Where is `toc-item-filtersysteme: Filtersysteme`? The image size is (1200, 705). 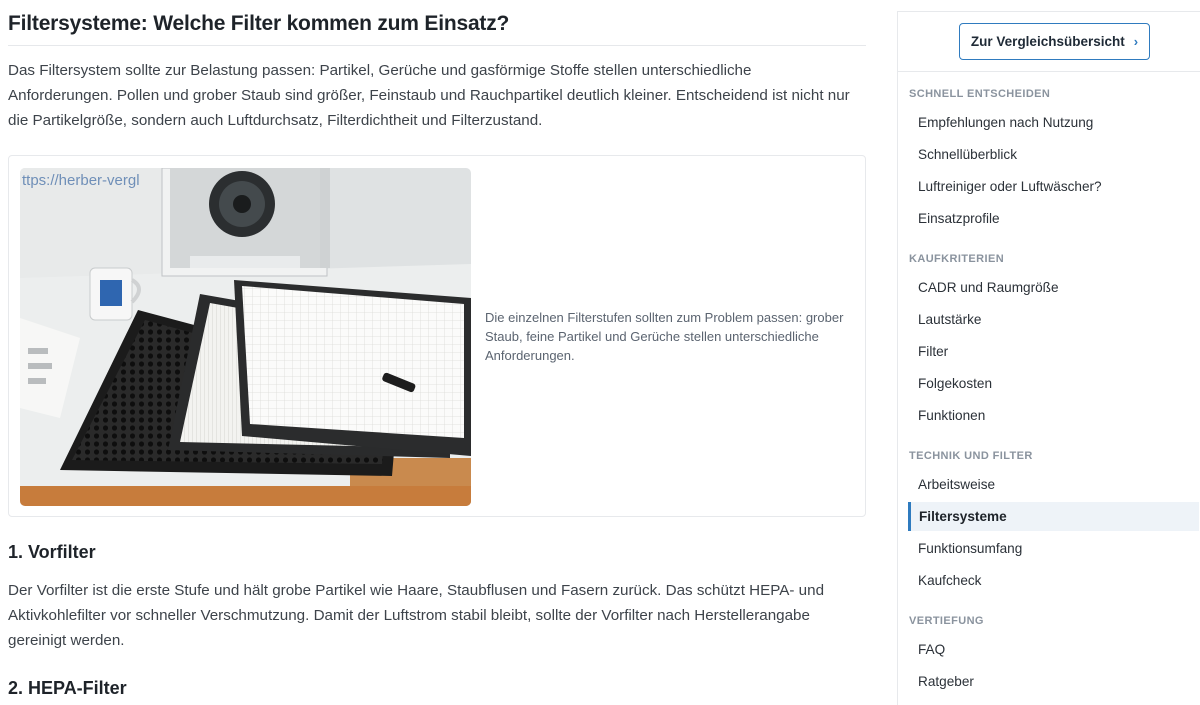
toc-item-filtersysteme: Filtersysteme is located at coordinates (1053, 516).